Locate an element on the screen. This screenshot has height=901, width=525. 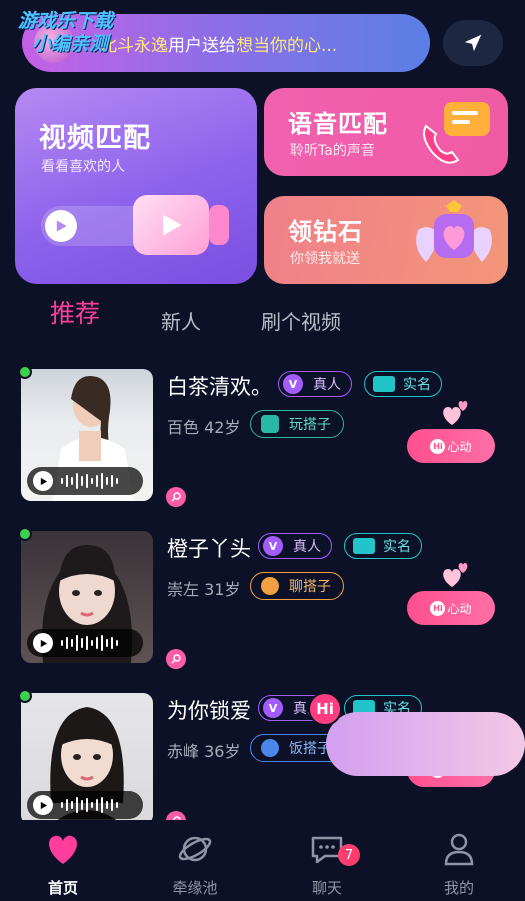
tab-match-pool: 牵缘池 is located at coordinates (195, 860).